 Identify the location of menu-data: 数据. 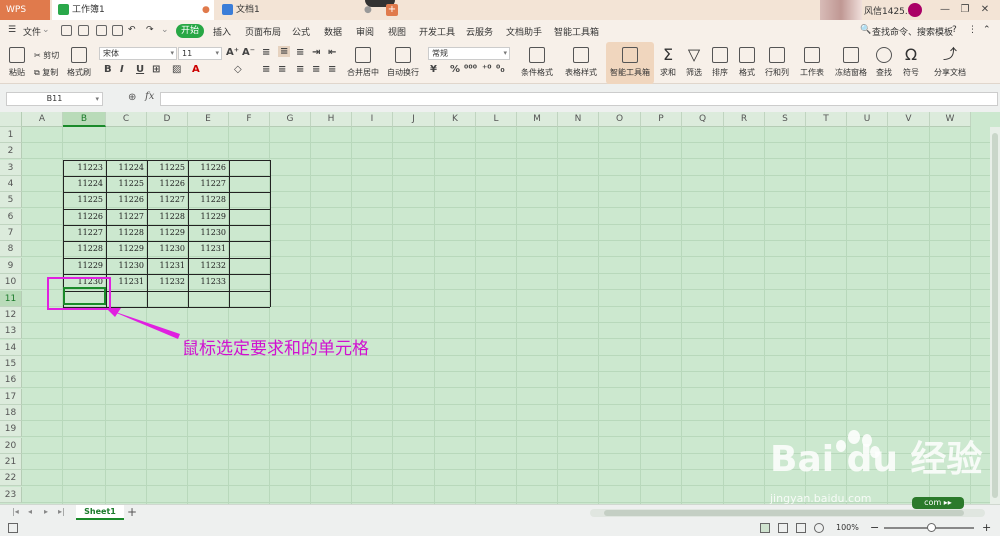
(333, 31).